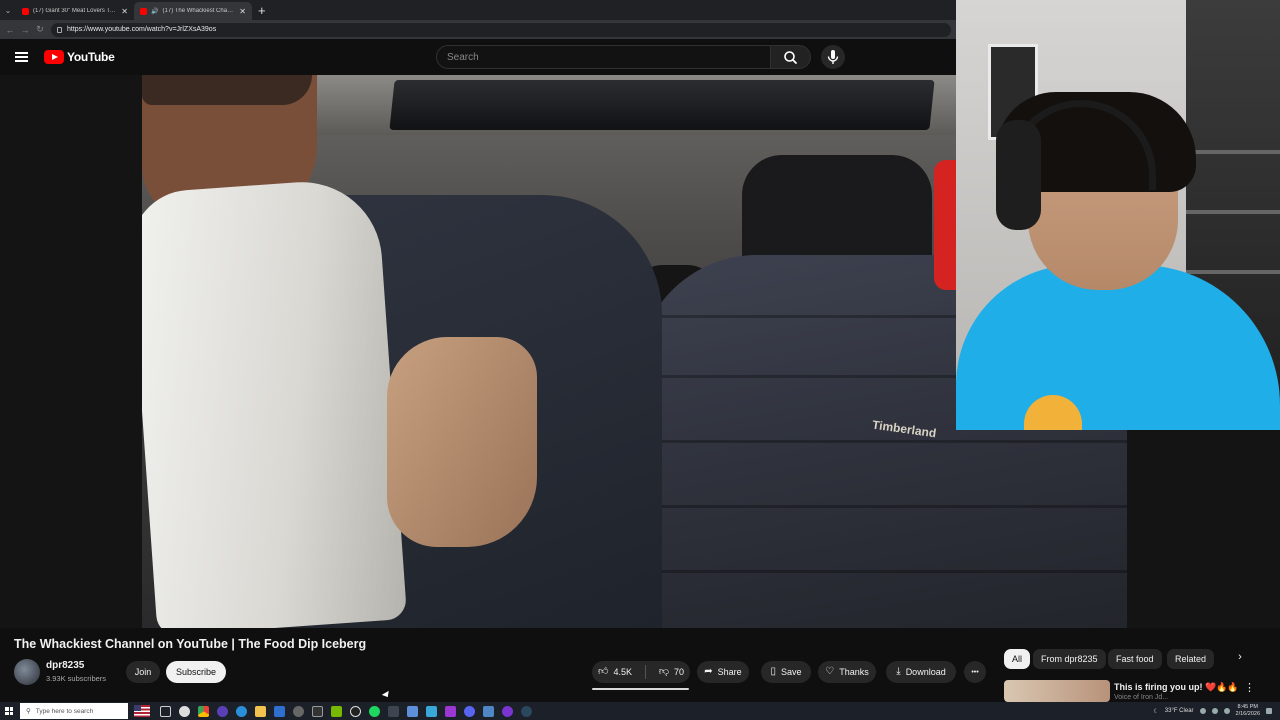 The width and height of the screenshot is (1280, 720). I want to click on tab-title: (17) The Whackiest Channel o, so click(198, 11).